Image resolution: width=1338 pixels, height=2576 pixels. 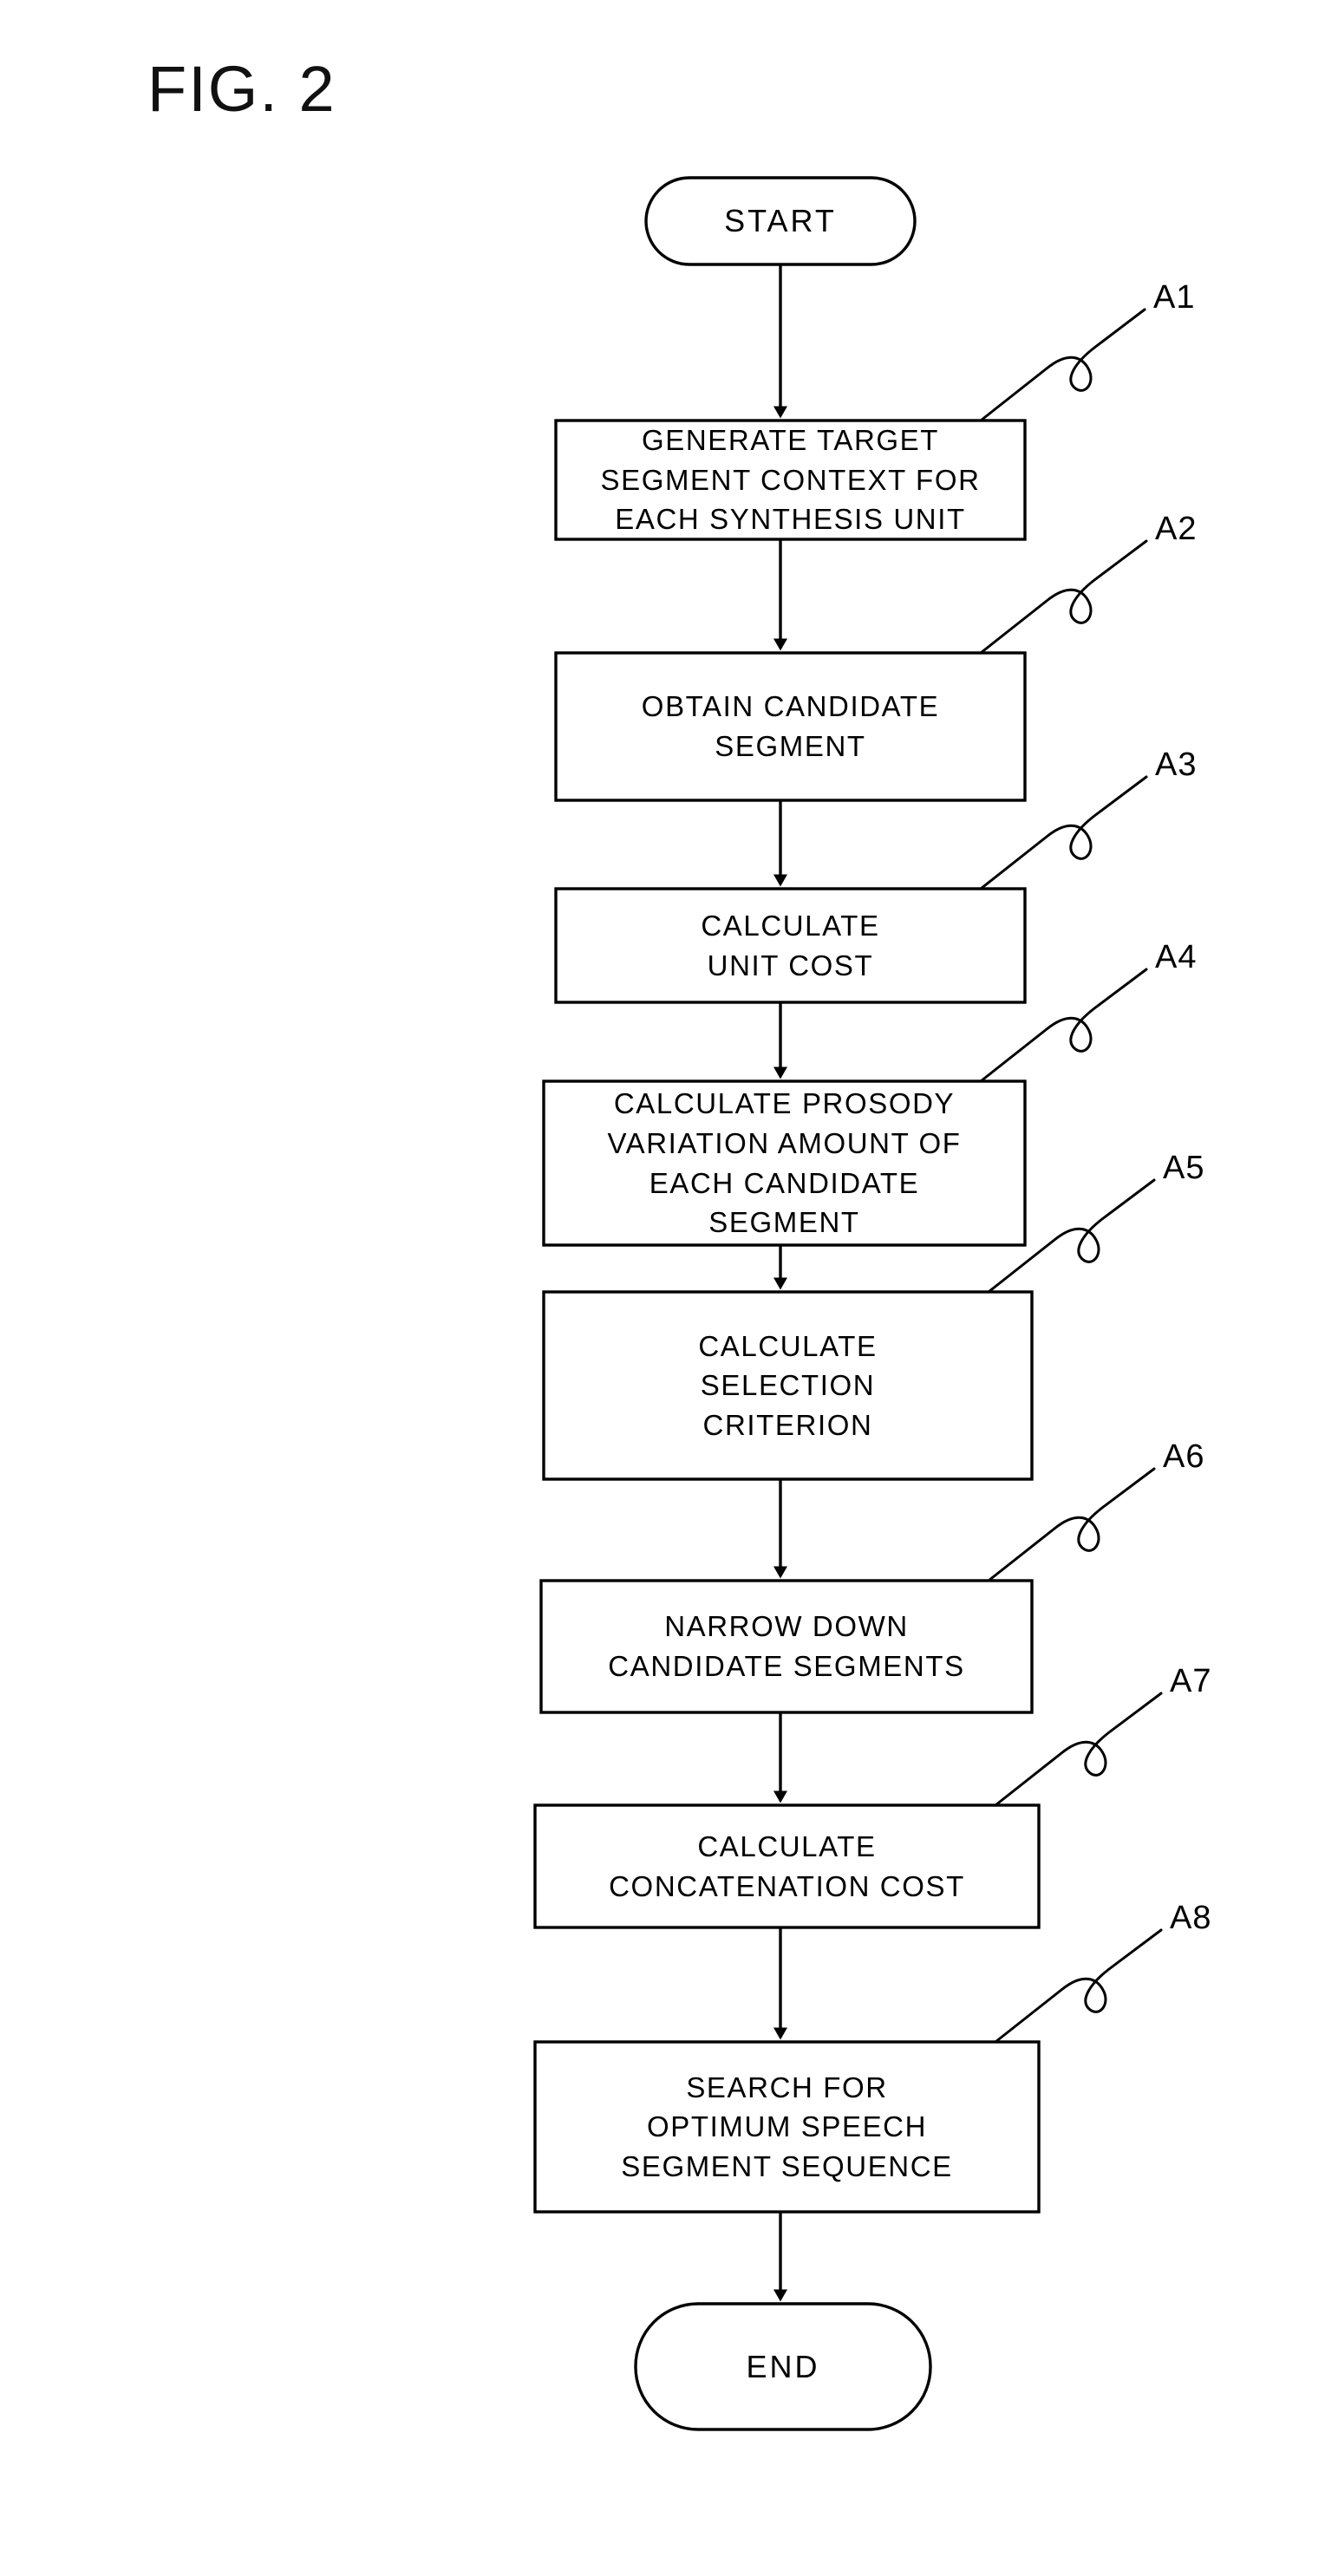 I want to click on reference-label-a2: A2, so click(x=1176, y=529).